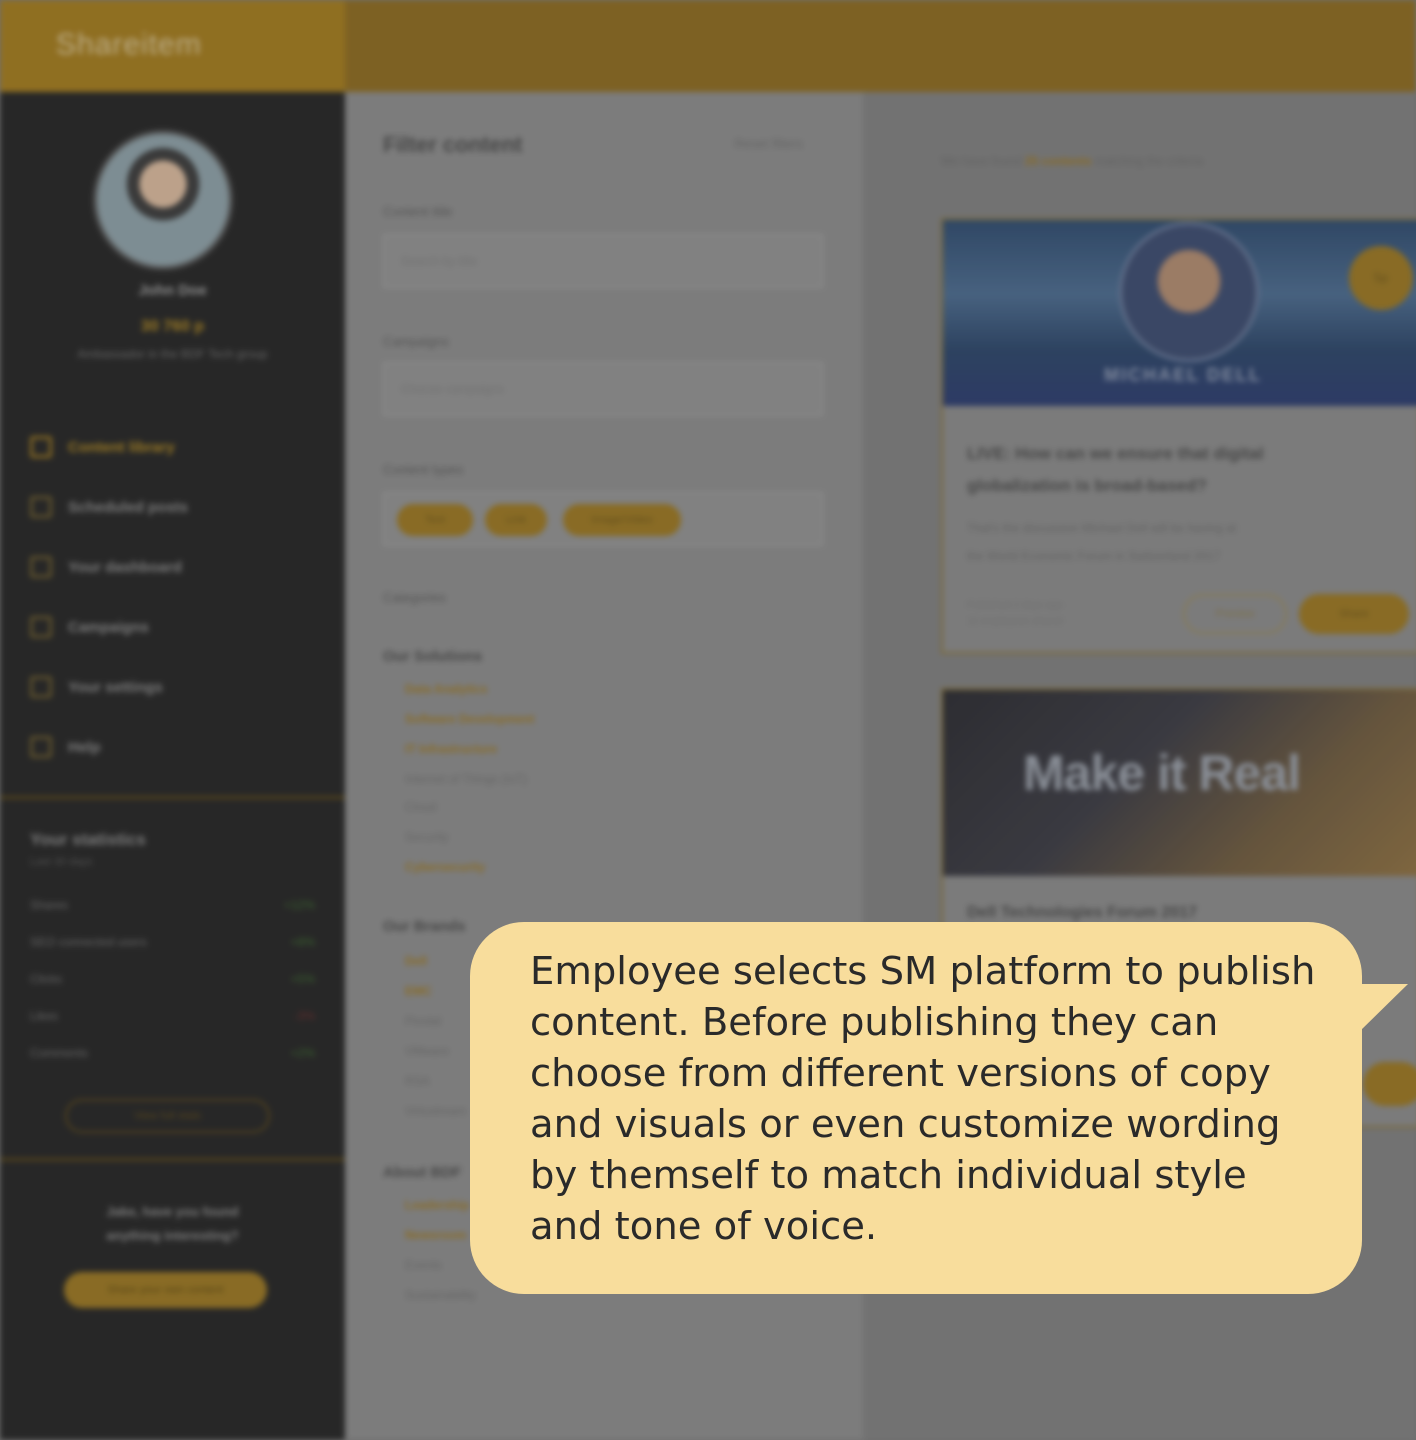 Image resolution: width=1416 pixels, height=1440 pixels. What do you see at coordinates (888, 1175) in the screenshot?
I see `tooltip-line: by themself to match individual style` at bounding box center [888, 1175].